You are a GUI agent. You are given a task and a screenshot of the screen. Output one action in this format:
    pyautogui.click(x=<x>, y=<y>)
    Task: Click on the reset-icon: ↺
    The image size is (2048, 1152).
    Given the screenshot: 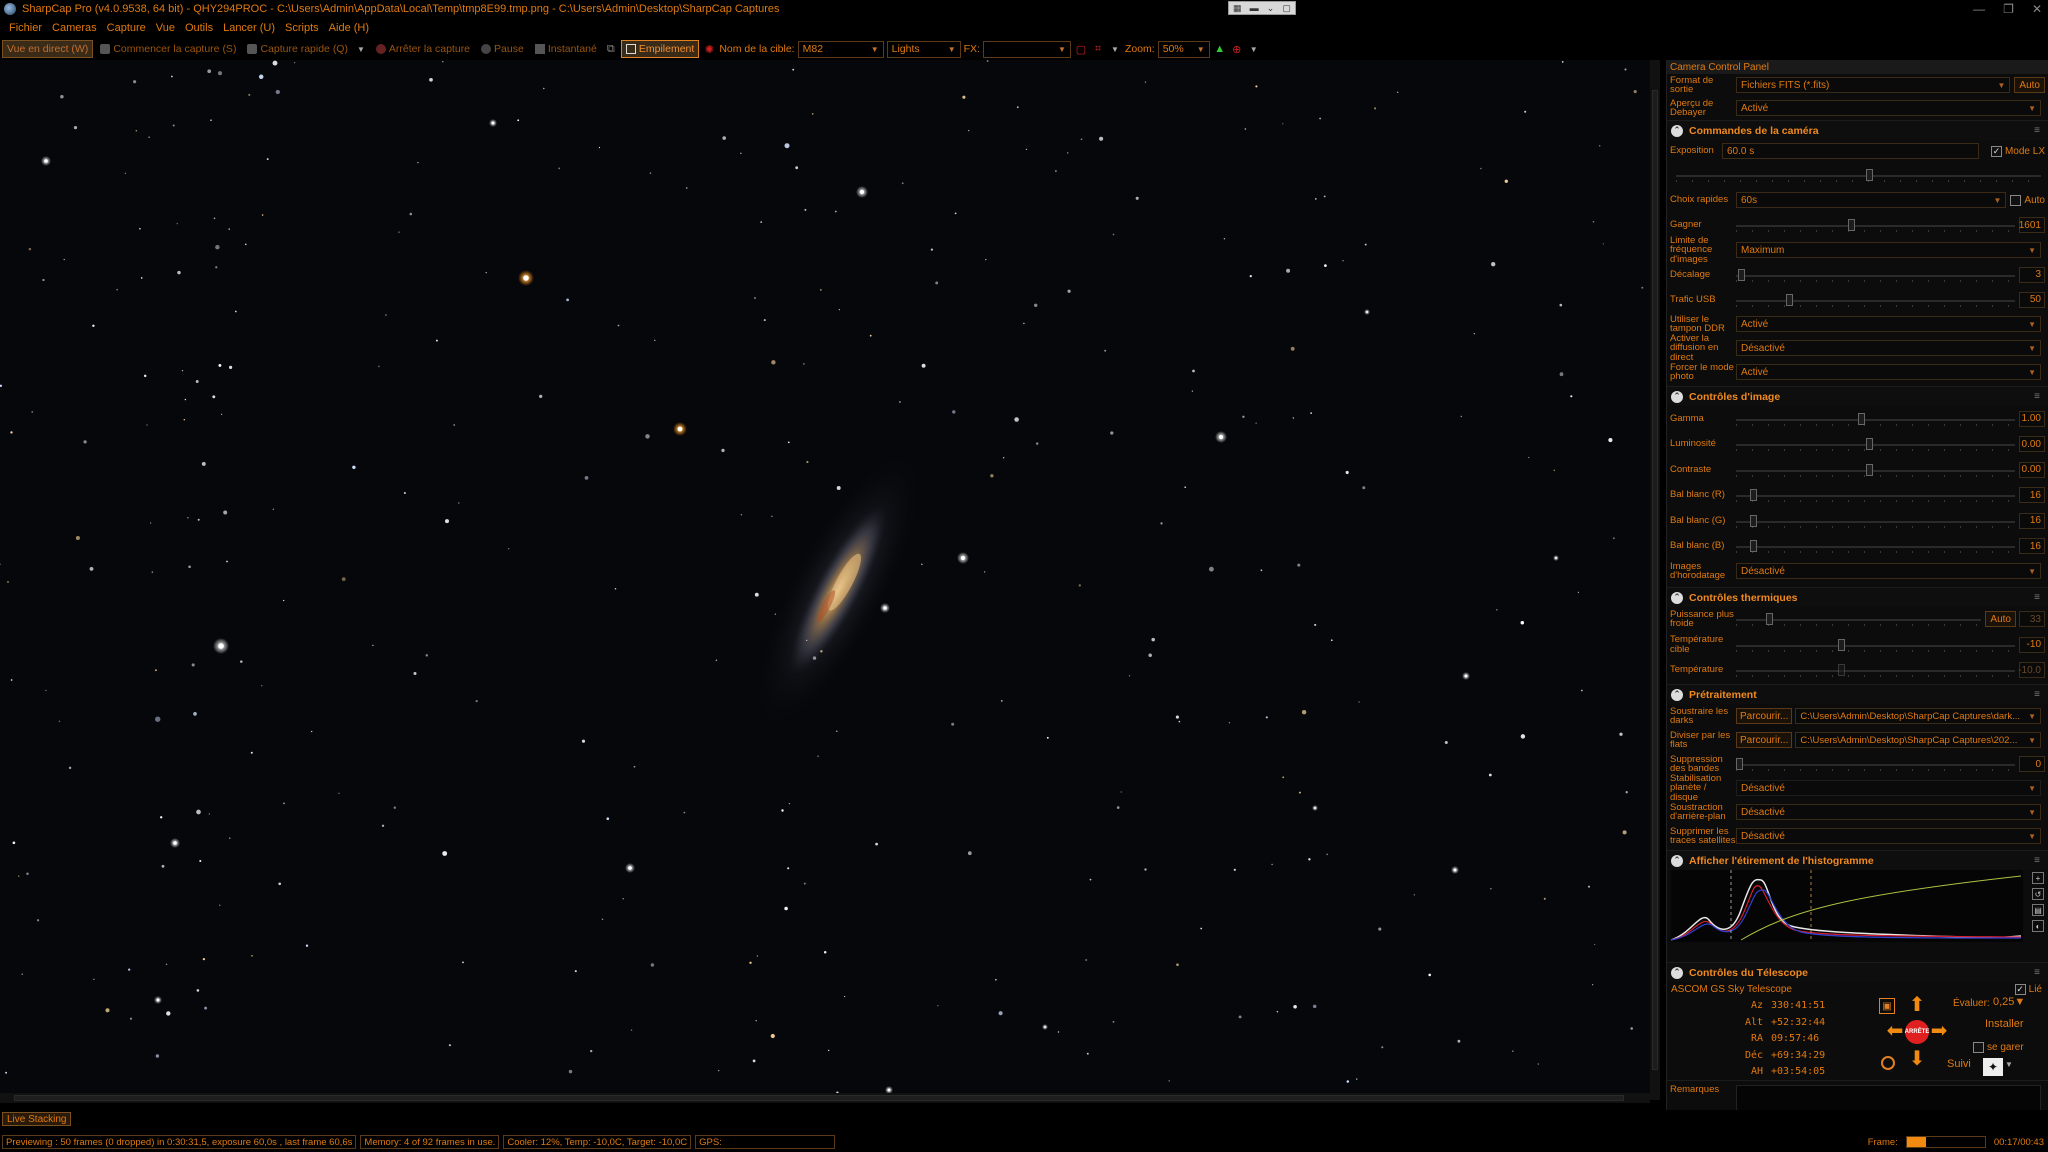 What is the action you would take?
    pyautogui.click(x=2038, y=894)
    